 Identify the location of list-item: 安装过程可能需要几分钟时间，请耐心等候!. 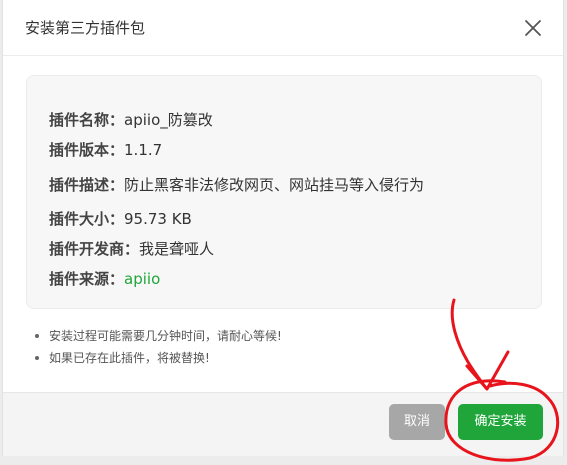
(156, 336).